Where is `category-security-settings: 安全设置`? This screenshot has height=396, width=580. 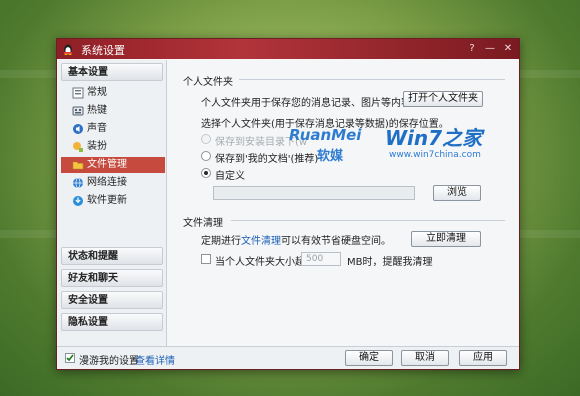 category-security-settings: 安全设置 is located at coordinates (112, 300).